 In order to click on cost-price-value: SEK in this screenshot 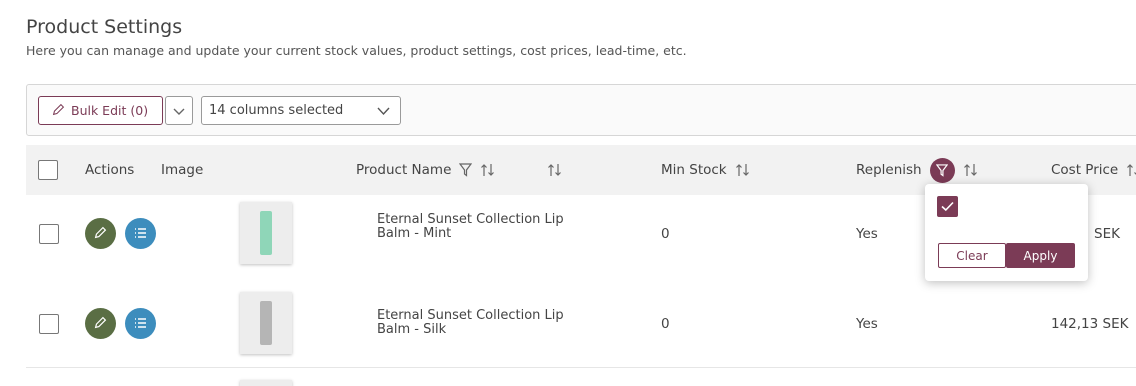, I will do `click(1107, 234)`.